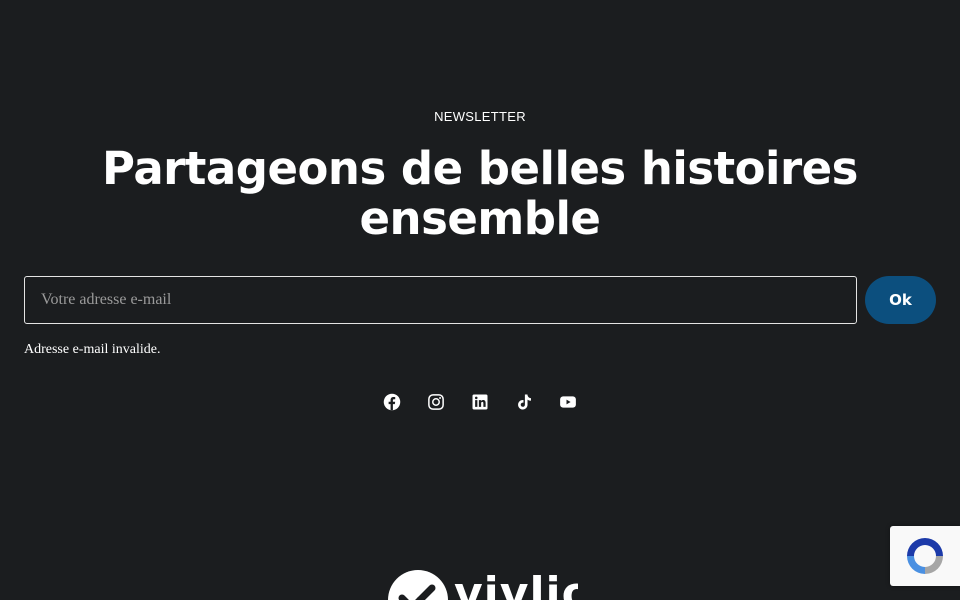 The height and width of the screenshot is (600, 960). Describe the element at coordinates (516, 585) in the screenshot. I see `logo-text: vivlio` at that location.